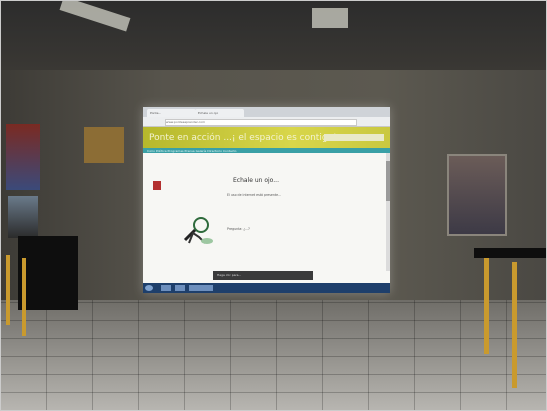  What do you see at coordinates (149, 288) in the screenshot?
I see `start-button-icon` at bounding box center [149, 288].